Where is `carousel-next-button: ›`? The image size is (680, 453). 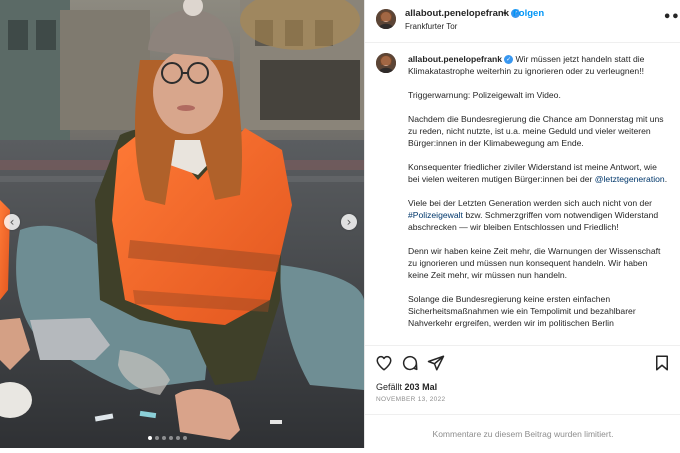 carousel-next-button: › is located at coordinates (349, 222).